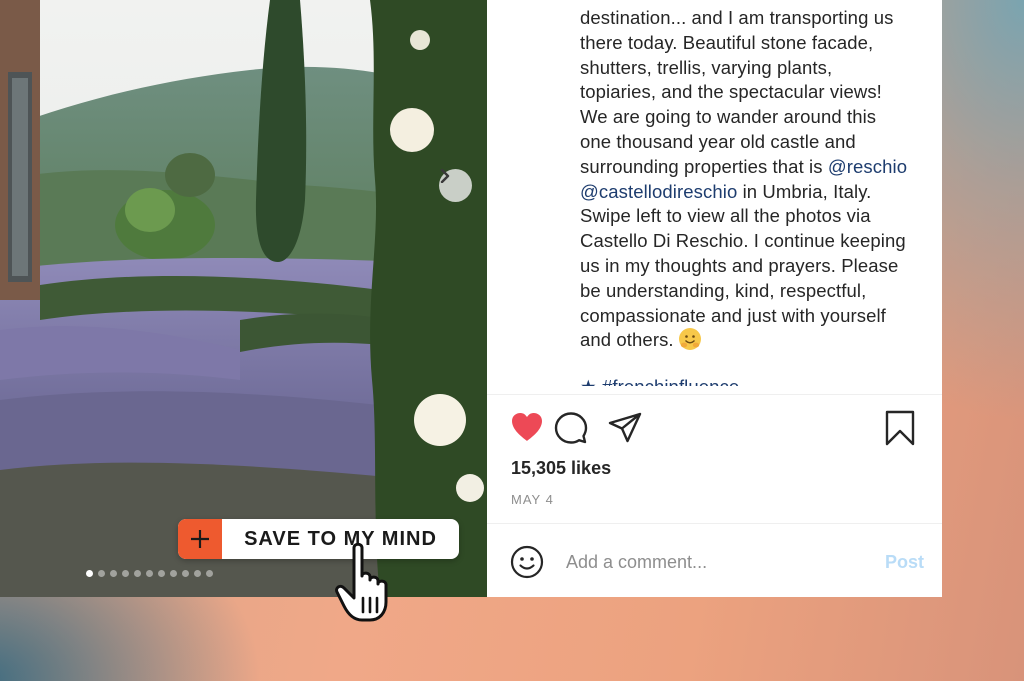 This screenshot has height=681, width=1024. What do you see at coordinates (561, 468) in the screenshot?
I see `likes-count: 15,305 likes` at bounding box center [561, 468].